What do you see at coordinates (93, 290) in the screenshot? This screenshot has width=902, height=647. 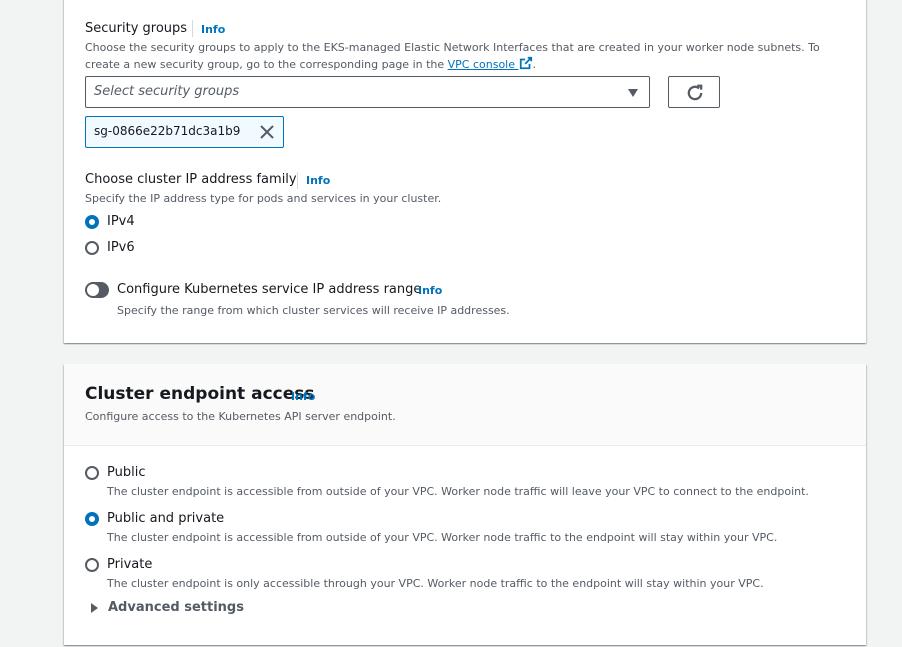 I see `toggle-knob` at bounding box center [93, 290].